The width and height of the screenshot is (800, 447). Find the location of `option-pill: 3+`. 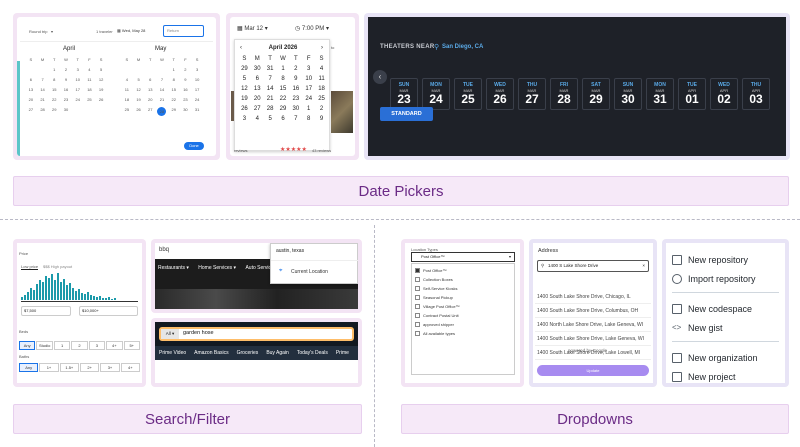

option-pill: 3+ is located at coordinates (110, 367).